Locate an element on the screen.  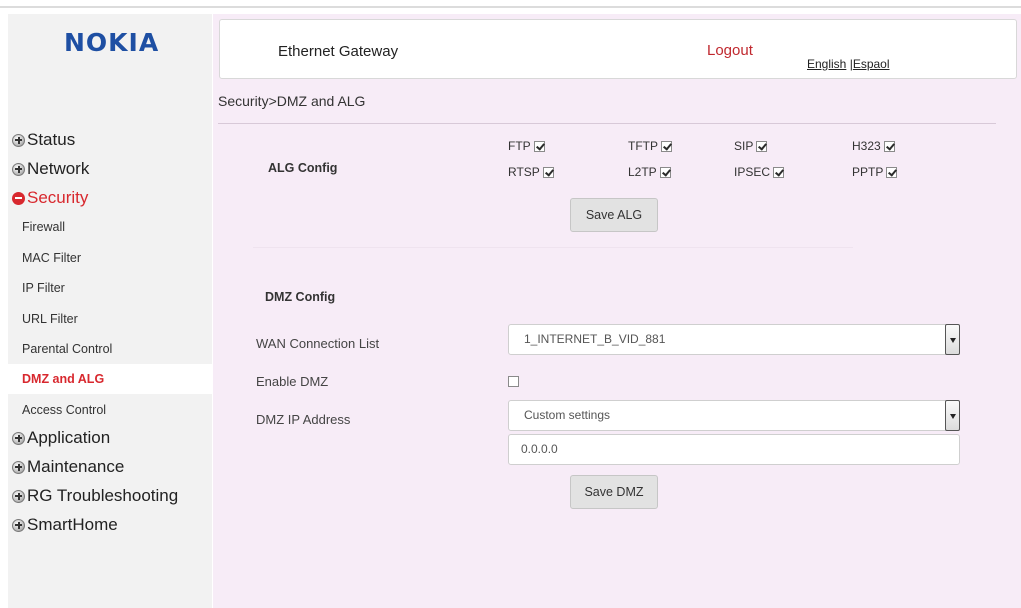
language-switcher: English |Espaol is located at coordinates (848, 64).